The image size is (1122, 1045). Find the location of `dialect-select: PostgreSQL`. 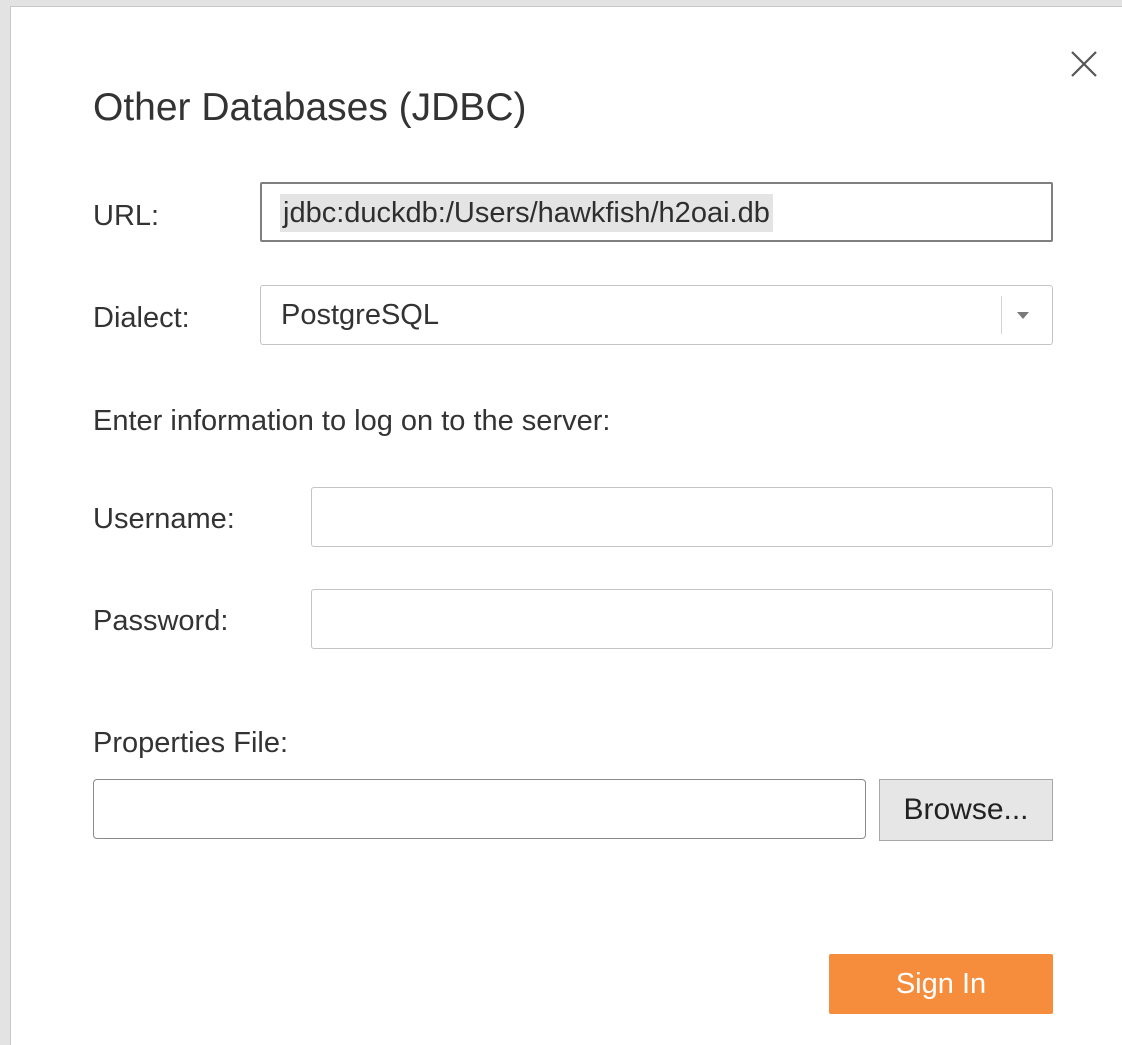

dialect-select: PostgreSQL is located at coordinates (656, 315).